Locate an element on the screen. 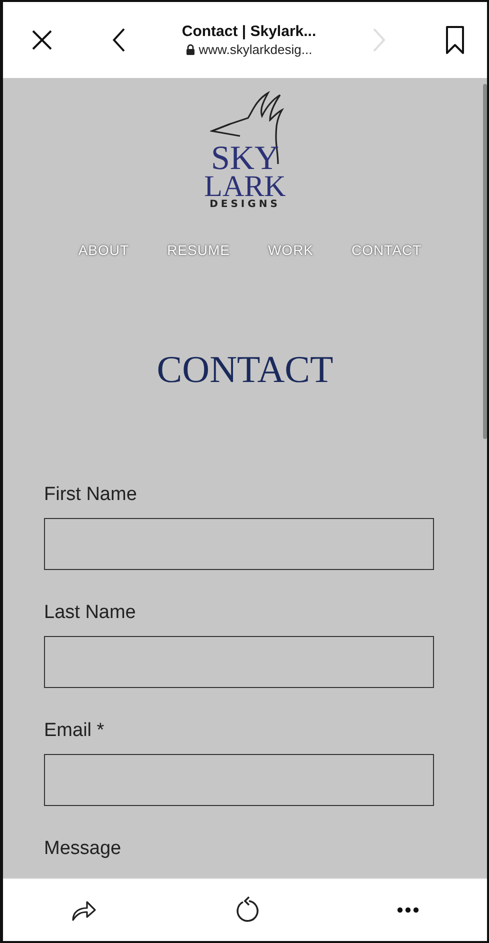 The width and height of the screenshot is (489, 943). forward-icon is located at coordinates (379, 40).